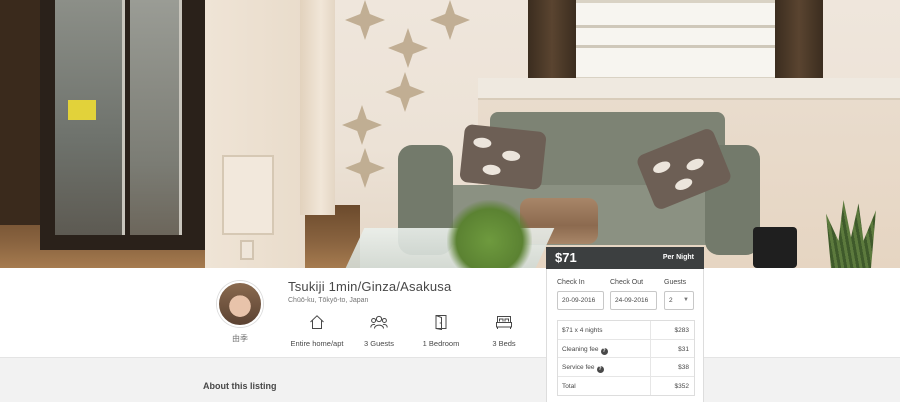 The width and height of the screenshot is (900, 402). I want to click on photo-sticker, so click(82, 110).